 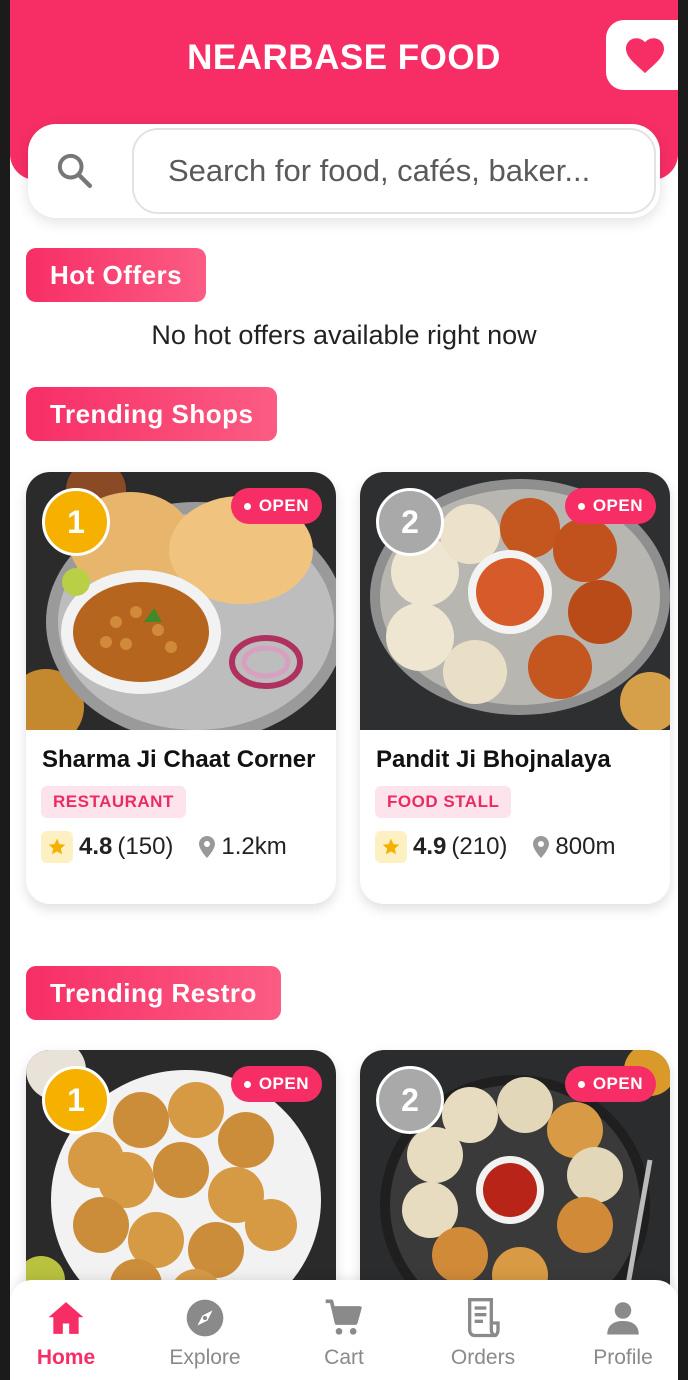 I want to click on nav-profile-label: Profile, so click(x=623, y=1357).